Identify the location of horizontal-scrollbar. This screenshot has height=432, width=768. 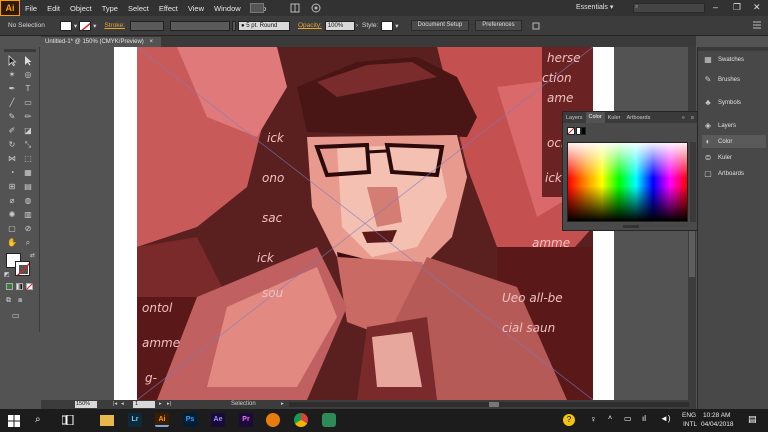
(489, 404).